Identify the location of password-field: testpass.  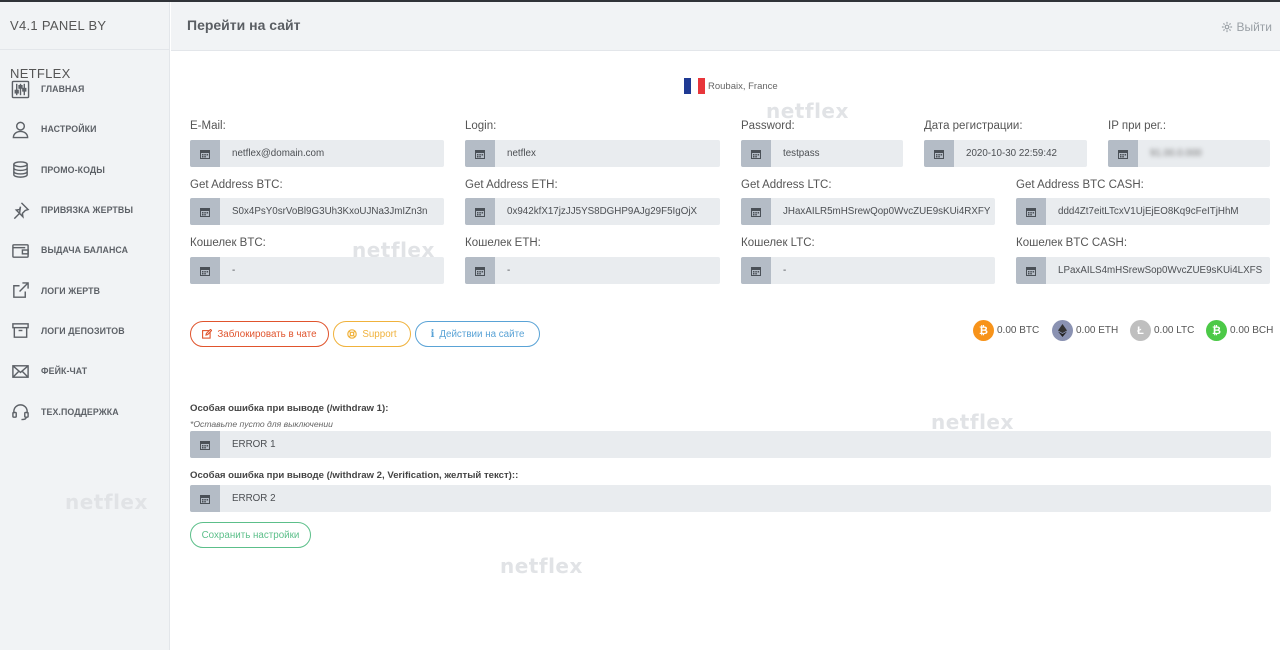
(822, 153).